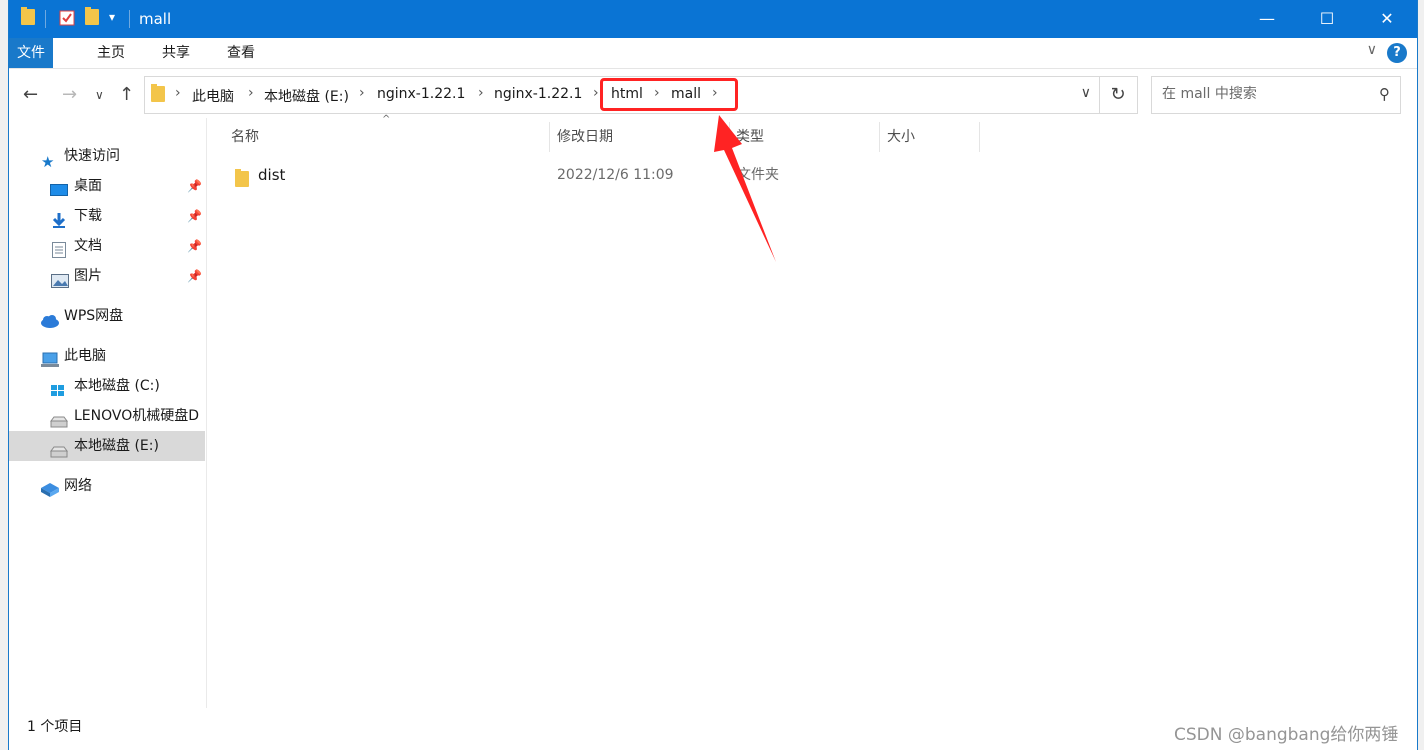 The image size is (1424, 750). What do you see at coordinates (750, 137) in the screenshot?
I see `column-header-type: 类型` at bounding box center [750, 137].